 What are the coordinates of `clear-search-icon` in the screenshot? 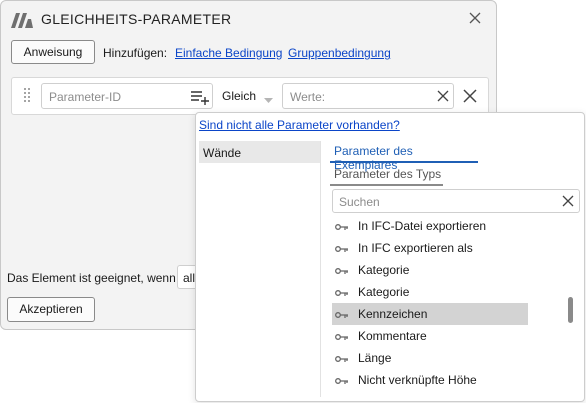 It's located at (568, 202).